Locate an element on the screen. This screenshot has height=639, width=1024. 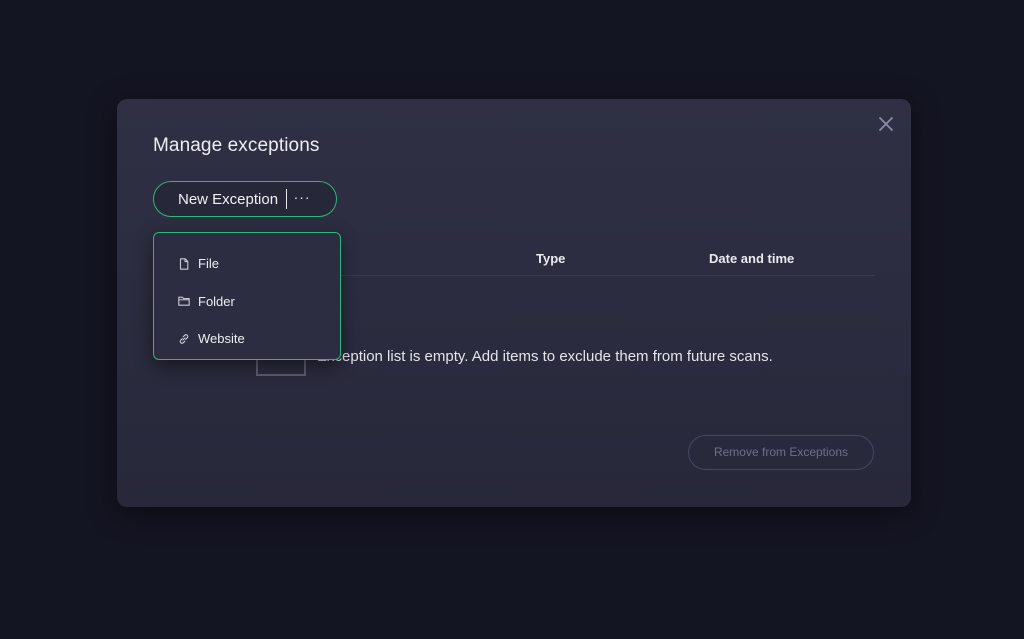
more-options-button: ··· is located at coordinates (302, 197).